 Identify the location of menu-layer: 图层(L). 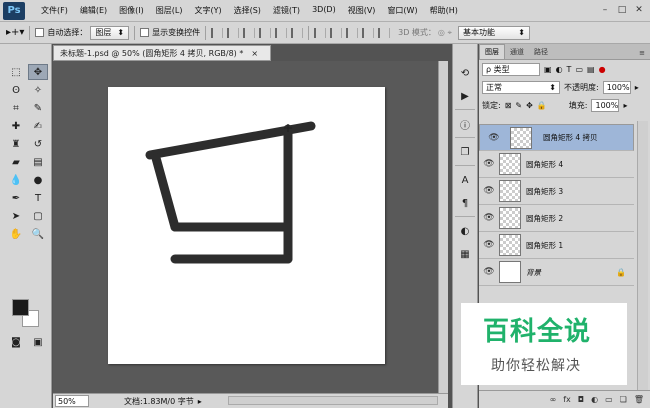
(169, 10).